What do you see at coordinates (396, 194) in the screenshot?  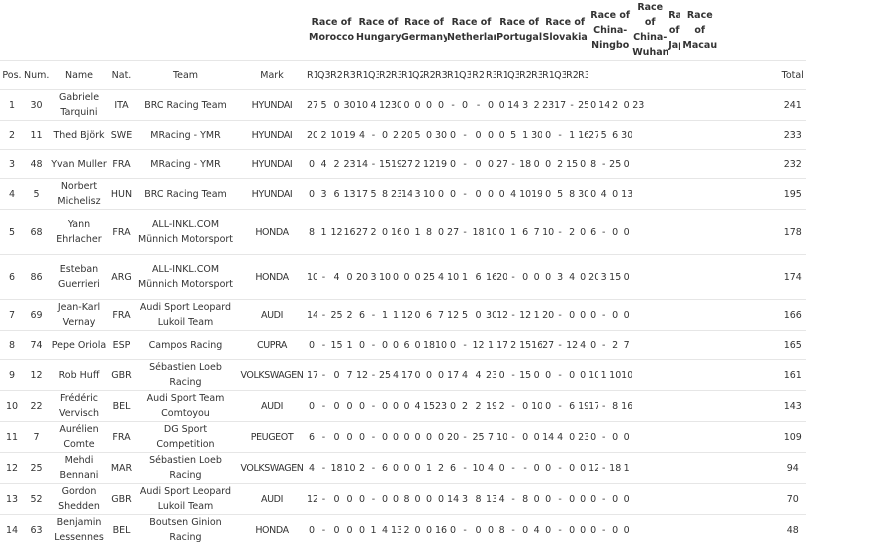 I see `result-cell: 23` at bounding box center [396, 194].